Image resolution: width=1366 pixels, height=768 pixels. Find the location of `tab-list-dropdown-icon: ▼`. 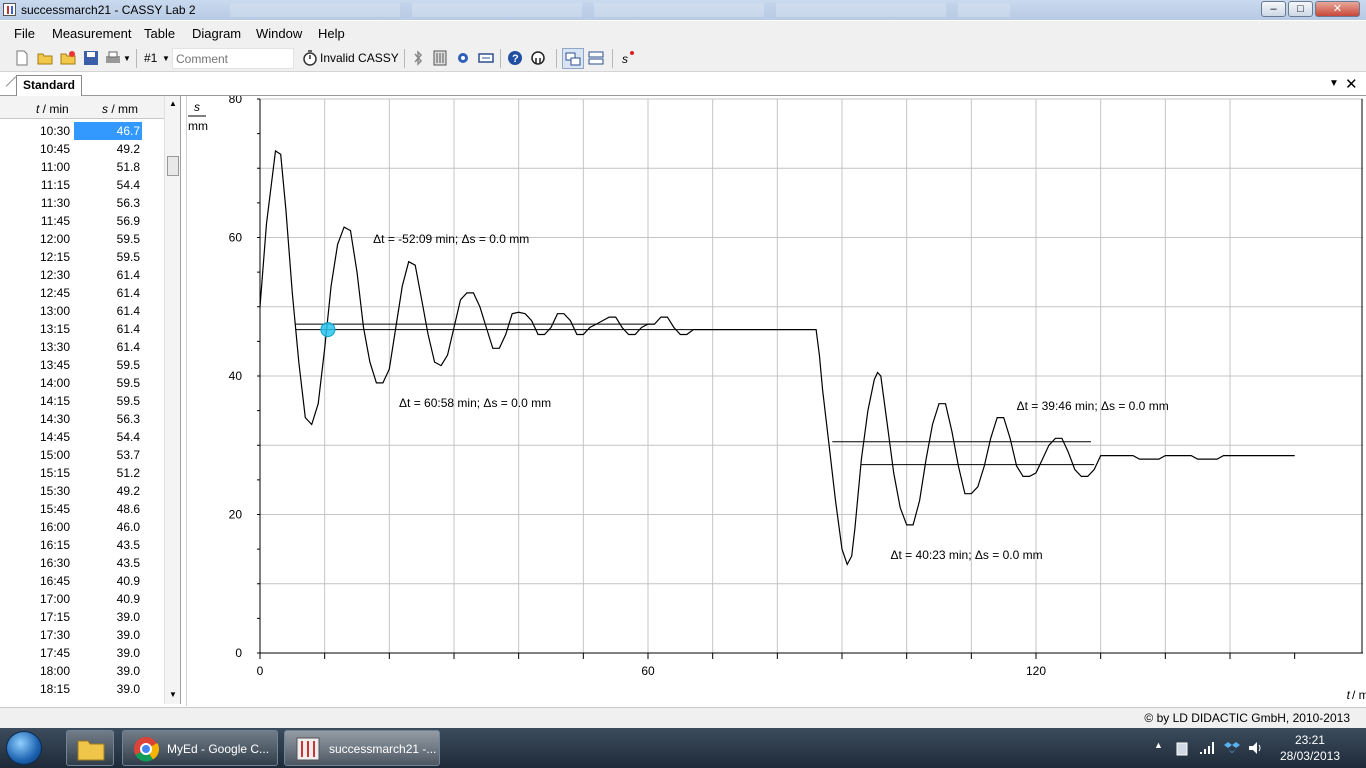

tab-list-dropdown-icon: ▼ is located at coordinates (1334, 83).